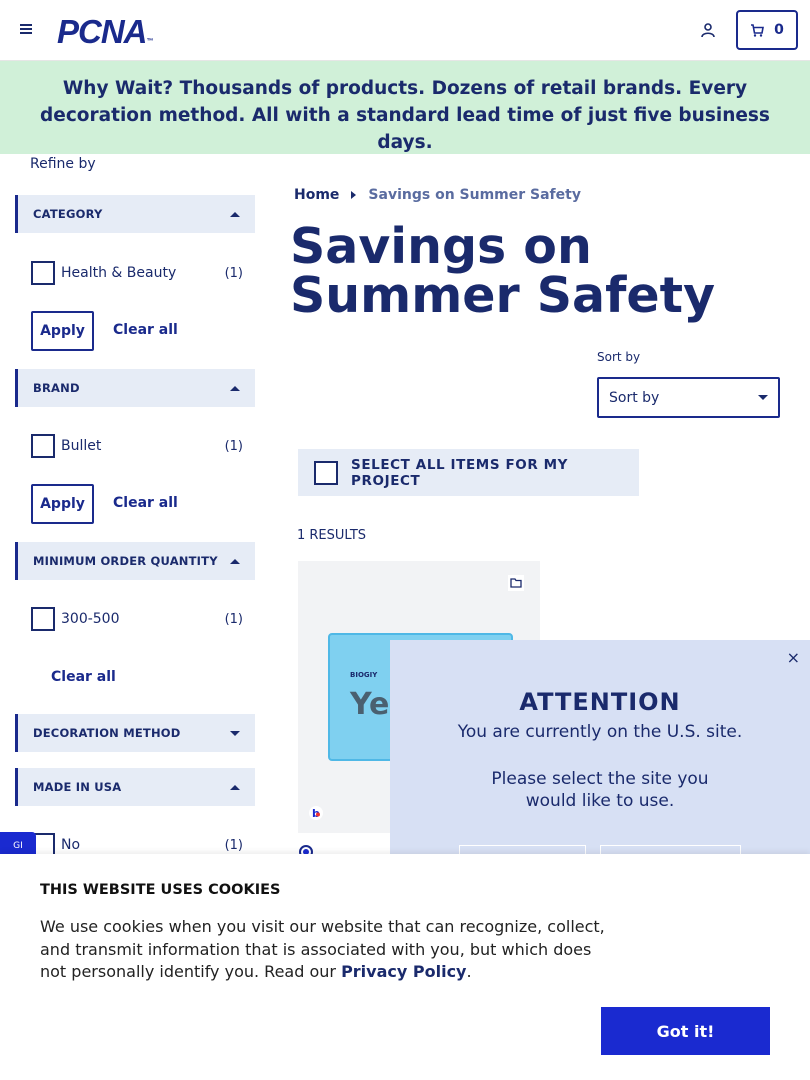 Image resolution: width=810 pixels, height=1080 pixels. What do you see at coordinates (370, 704) in the screenshot?
I see `product-image-text: Ye` at bounding box center [370, 704].